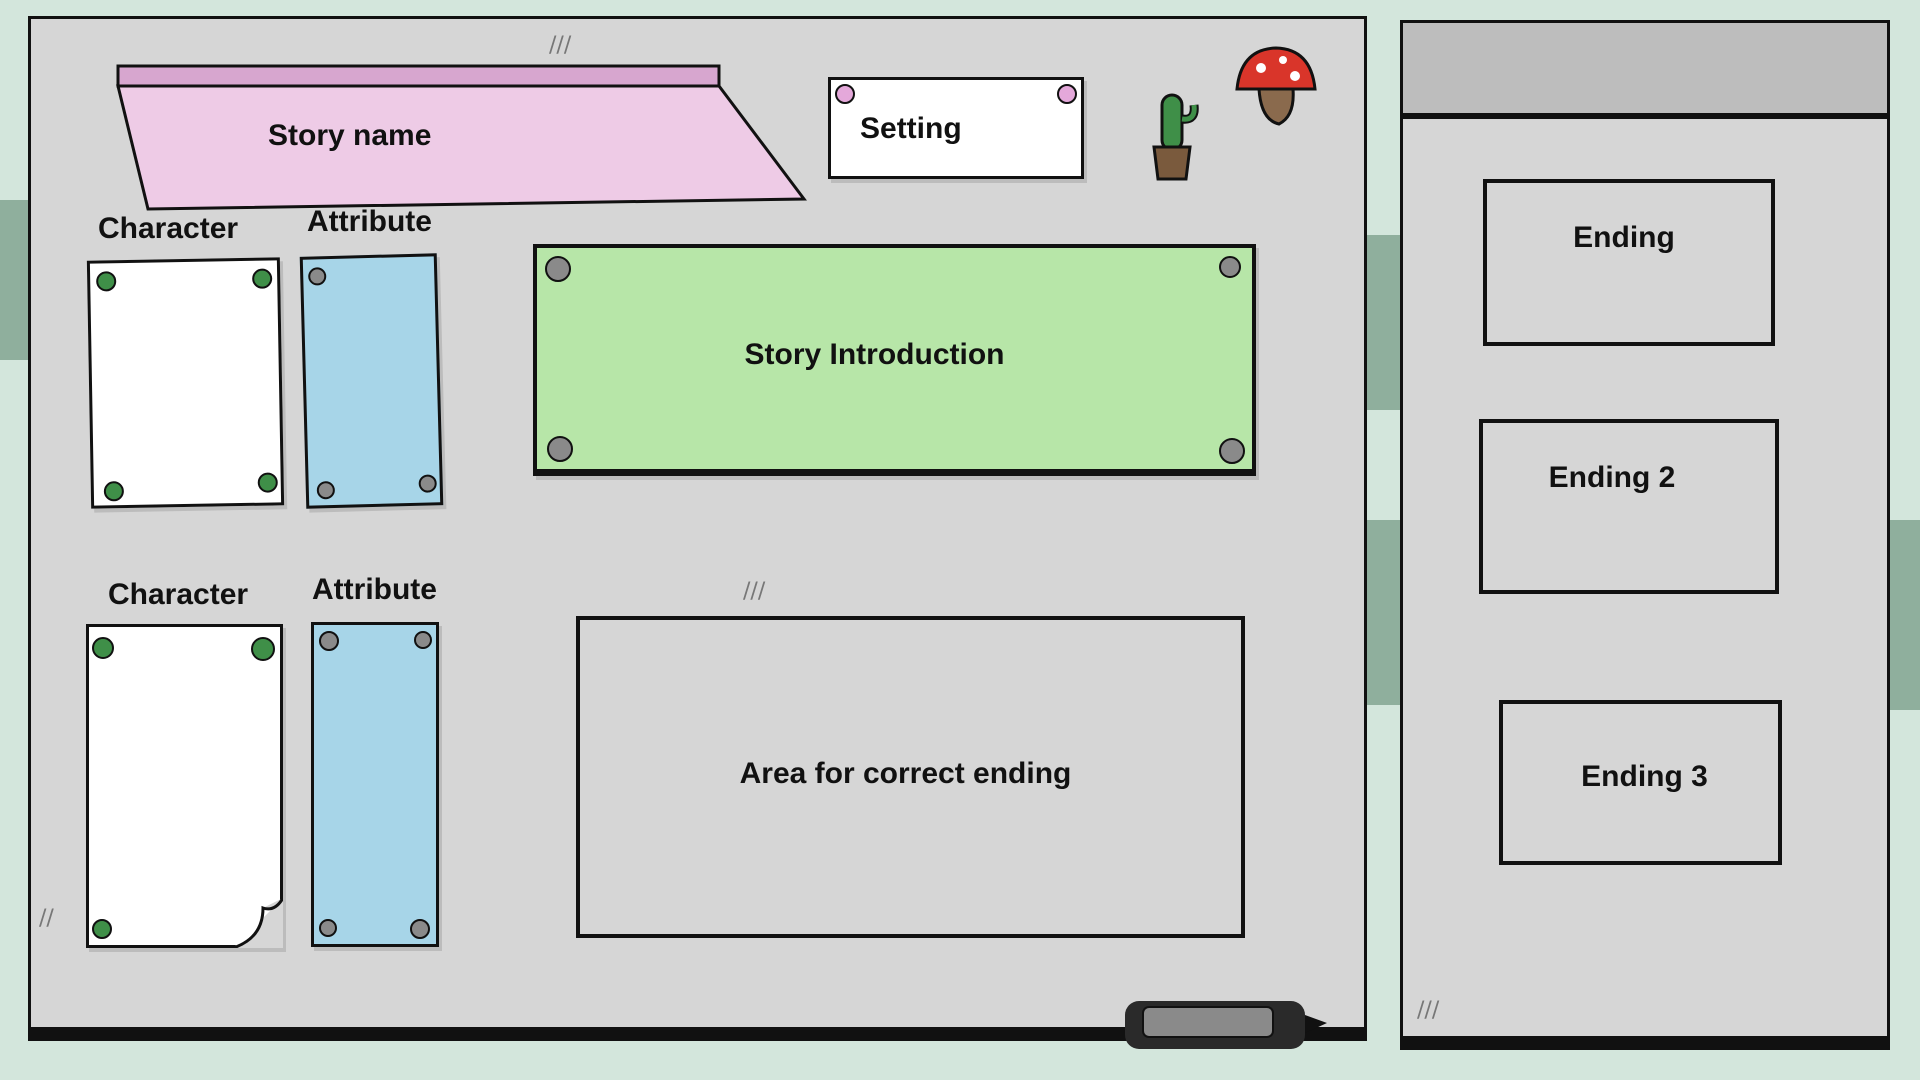 The width and height of the screenshot is (1920, 1080). I want to click on story-name-label: Story name, so click(350, 135).